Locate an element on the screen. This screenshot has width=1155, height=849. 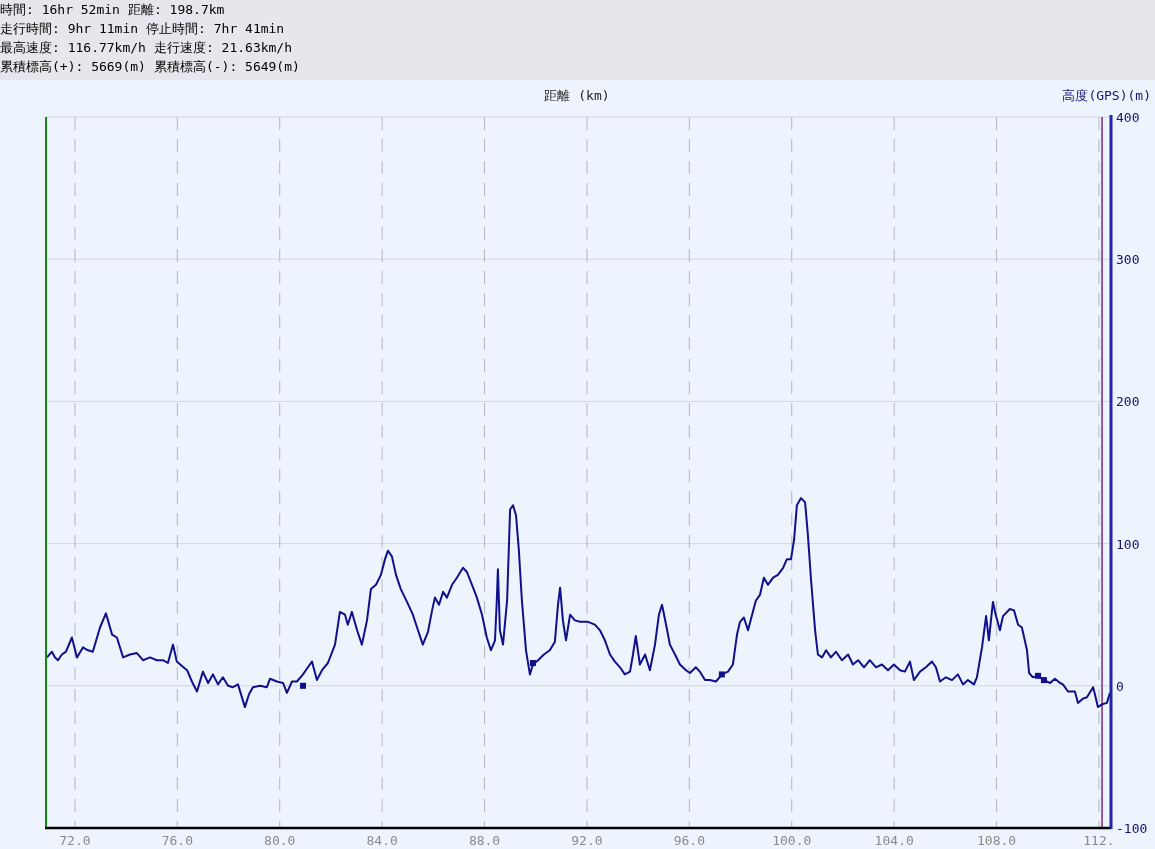
x-axis-title: 距離 (km) is located at coordinates (577, 95).